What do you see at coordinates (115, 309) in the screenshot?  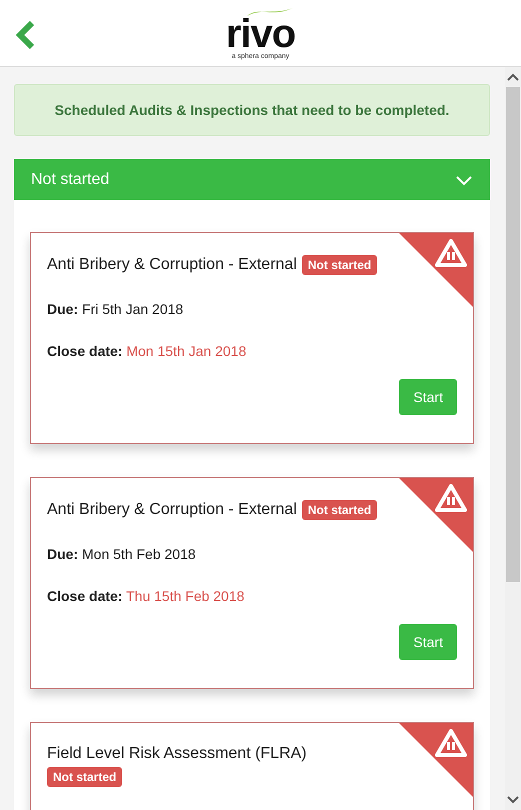 I see `due-date: Due: Fri 5th Jan 2018` at bounding box center [115, 309].